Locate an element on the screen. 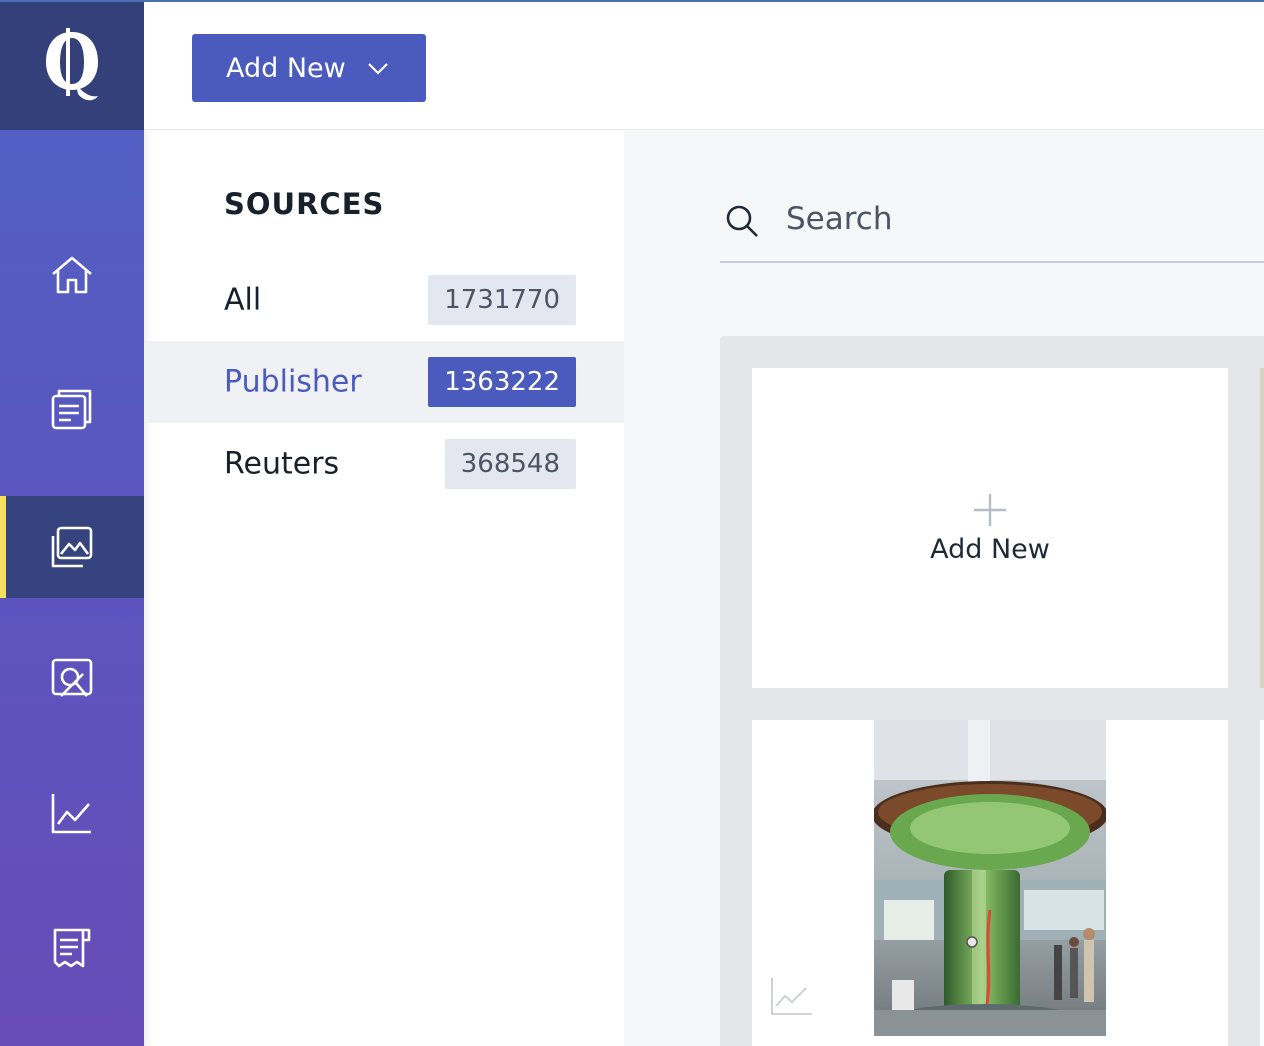 This screenshot has width=1264, height=1046. sidebar-item-forms is located at coordinates (72, 947).